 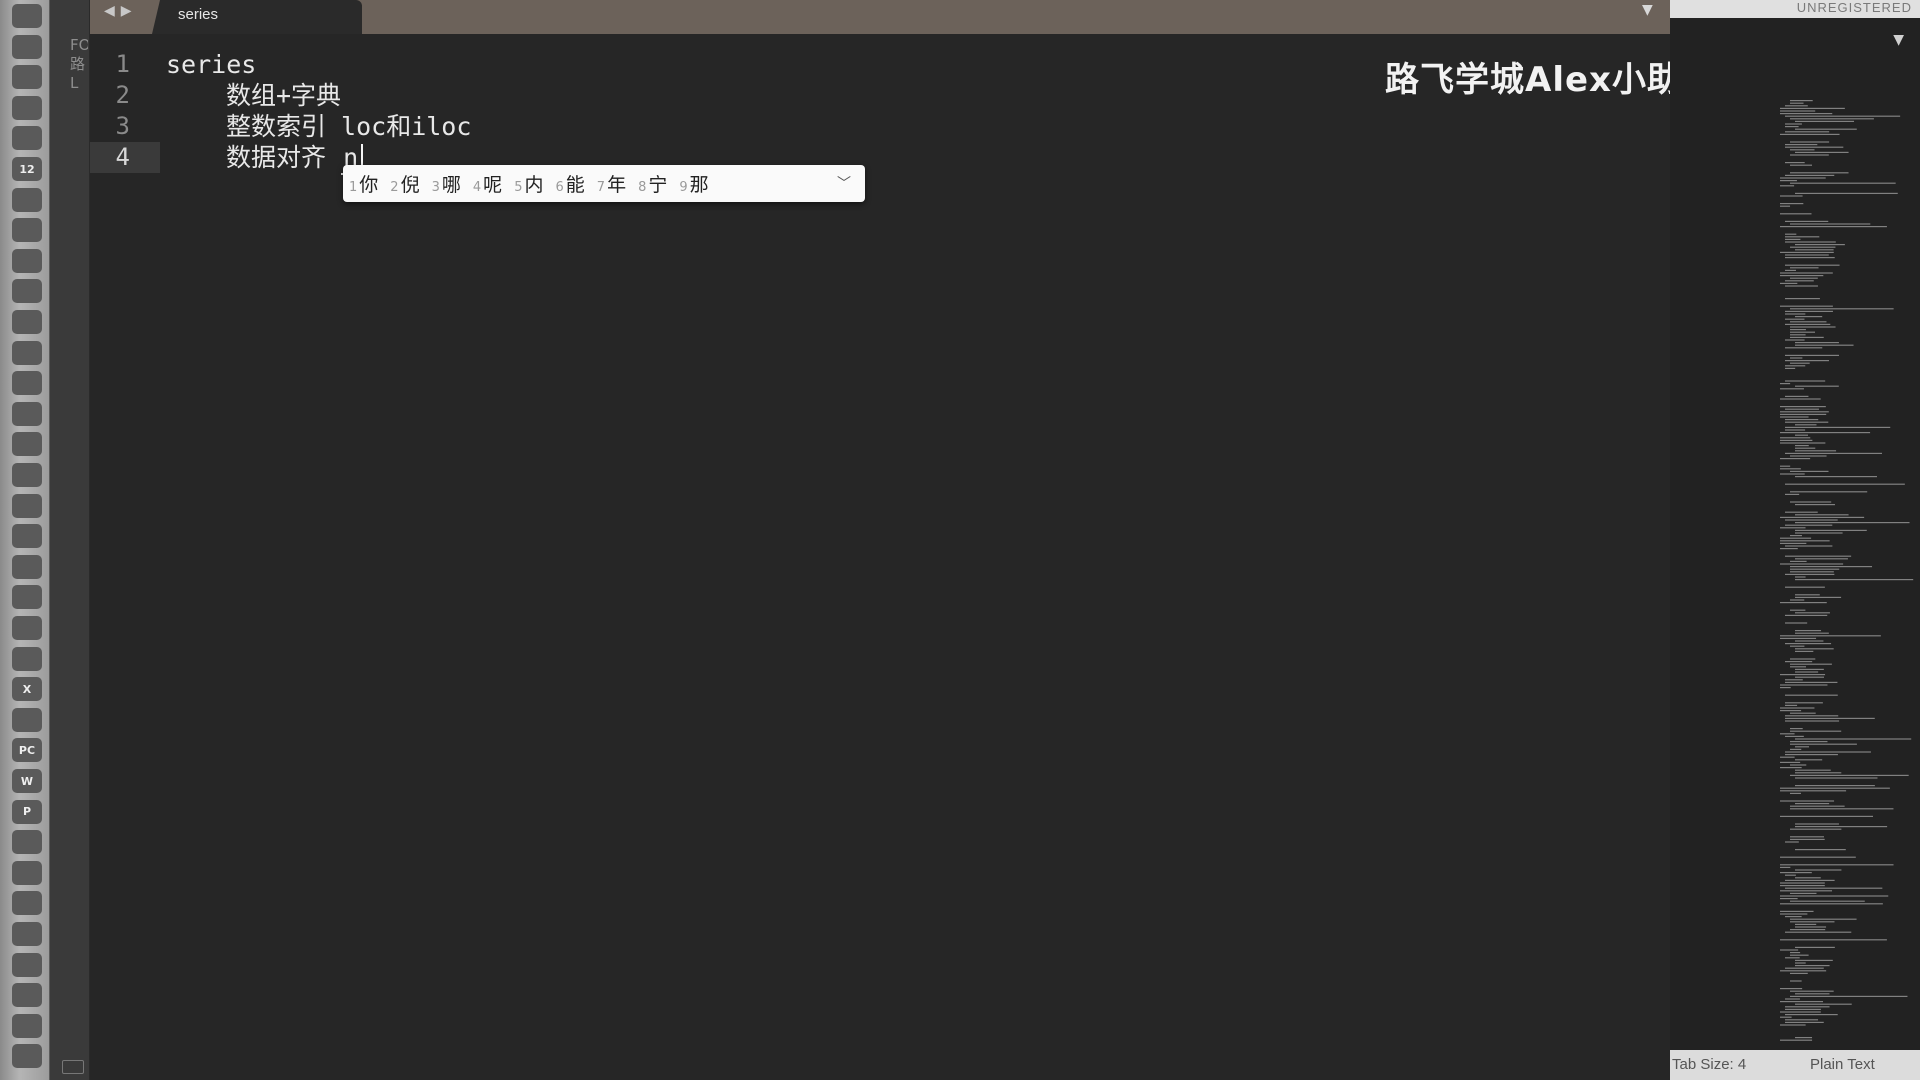 What do you see at coordinates (1709, 1064) in the screenshot?
I see `tab-size-selector: Tab Size: 4` at bounding box center [1709, 1064].